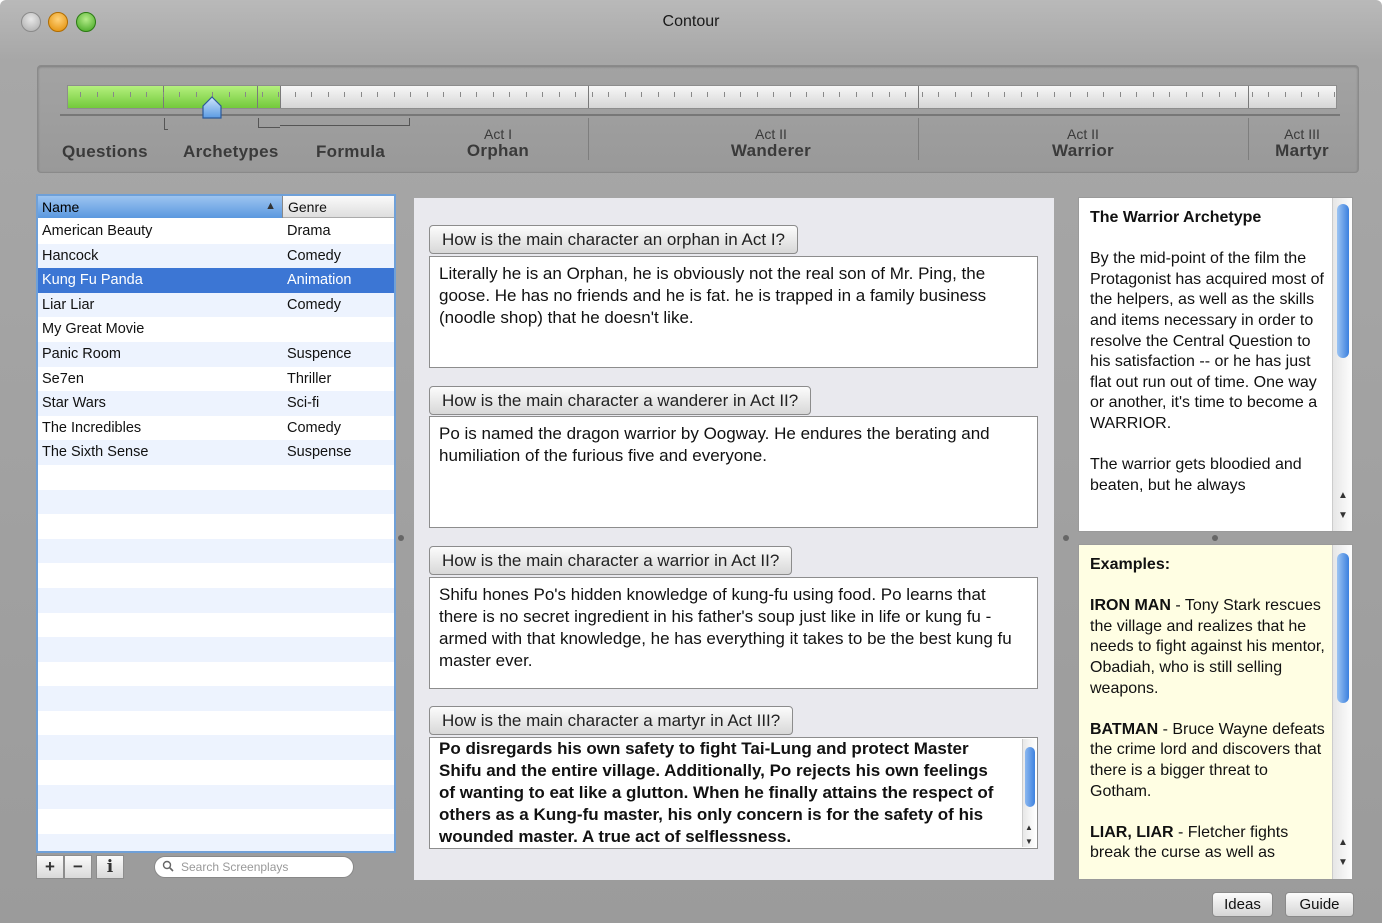 Image resolution: width=1382 pixels, height=923 pixels. I want to click on cell-name: Se7en, so click(63, 378).